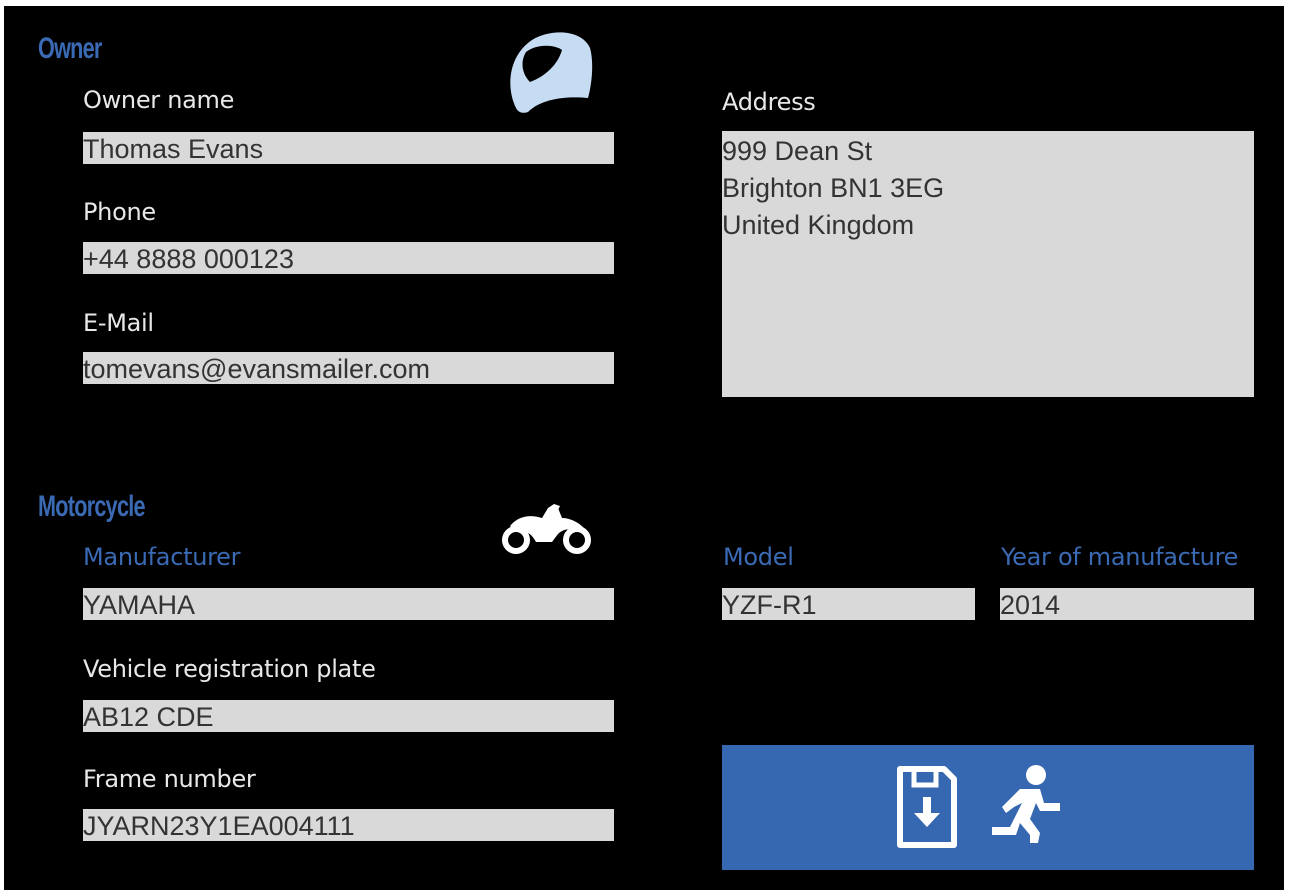 Image resolution: width=1290 pixels, height=890 pixels. Describe the element at coordinates (162, 557) in the screenshot. I see `manufacturer-label: Manufacturer` at that location.